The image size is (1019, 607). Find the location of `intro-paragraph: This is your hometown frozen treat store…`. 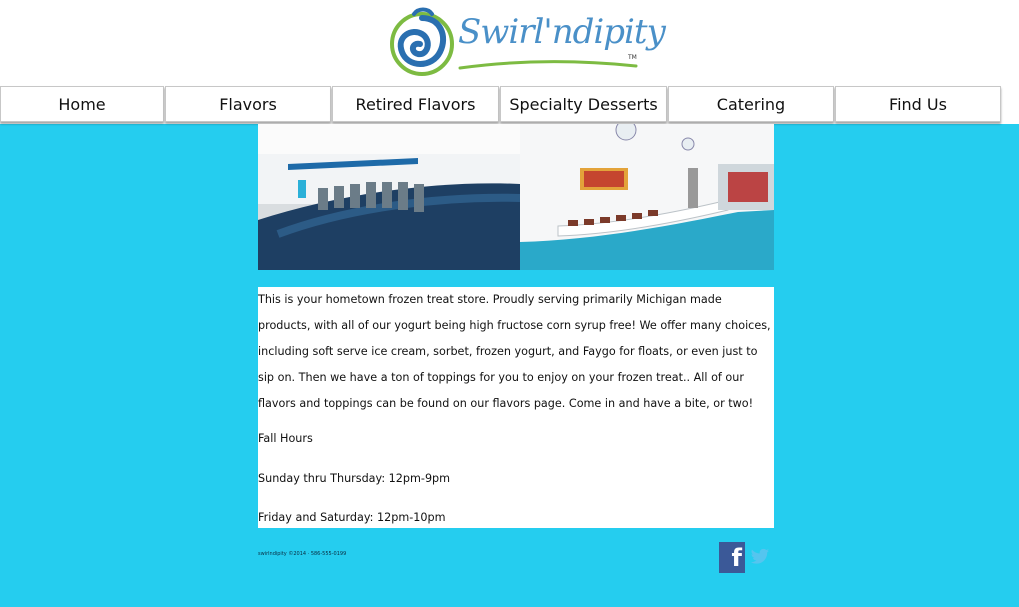

intro-paragraph: This is your hometown frozen treat store… is located at coordinates (514, 351).